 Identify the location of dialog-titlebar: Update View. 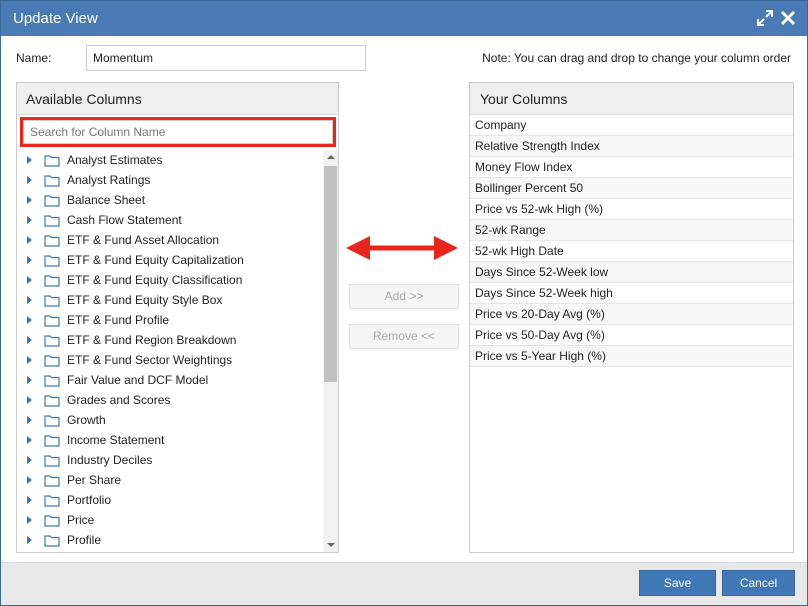
(404, 18).